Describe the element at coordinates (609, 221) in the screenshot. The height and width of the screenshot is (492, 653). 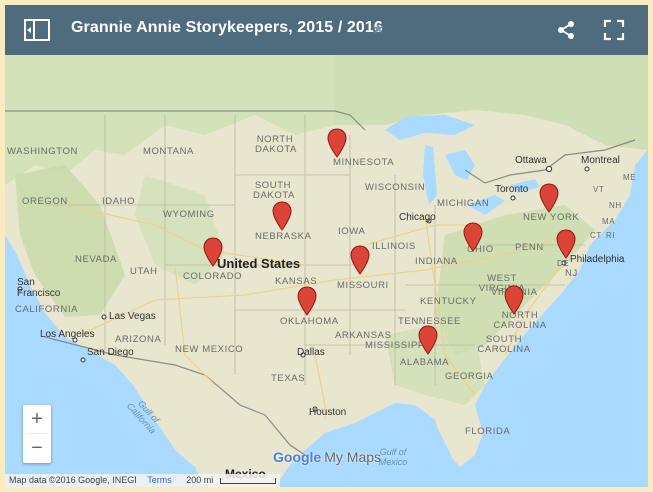
I see `state-label: MA` at that location.